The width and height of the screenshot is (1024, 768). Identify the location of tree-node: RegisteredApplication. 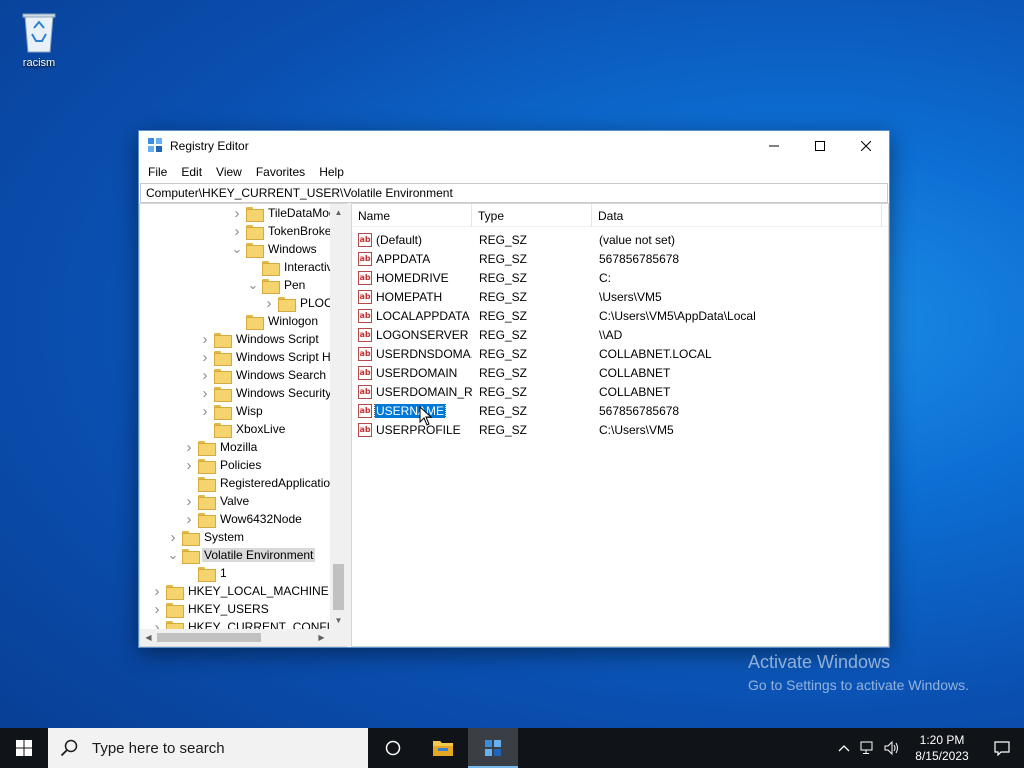
(260, 483).